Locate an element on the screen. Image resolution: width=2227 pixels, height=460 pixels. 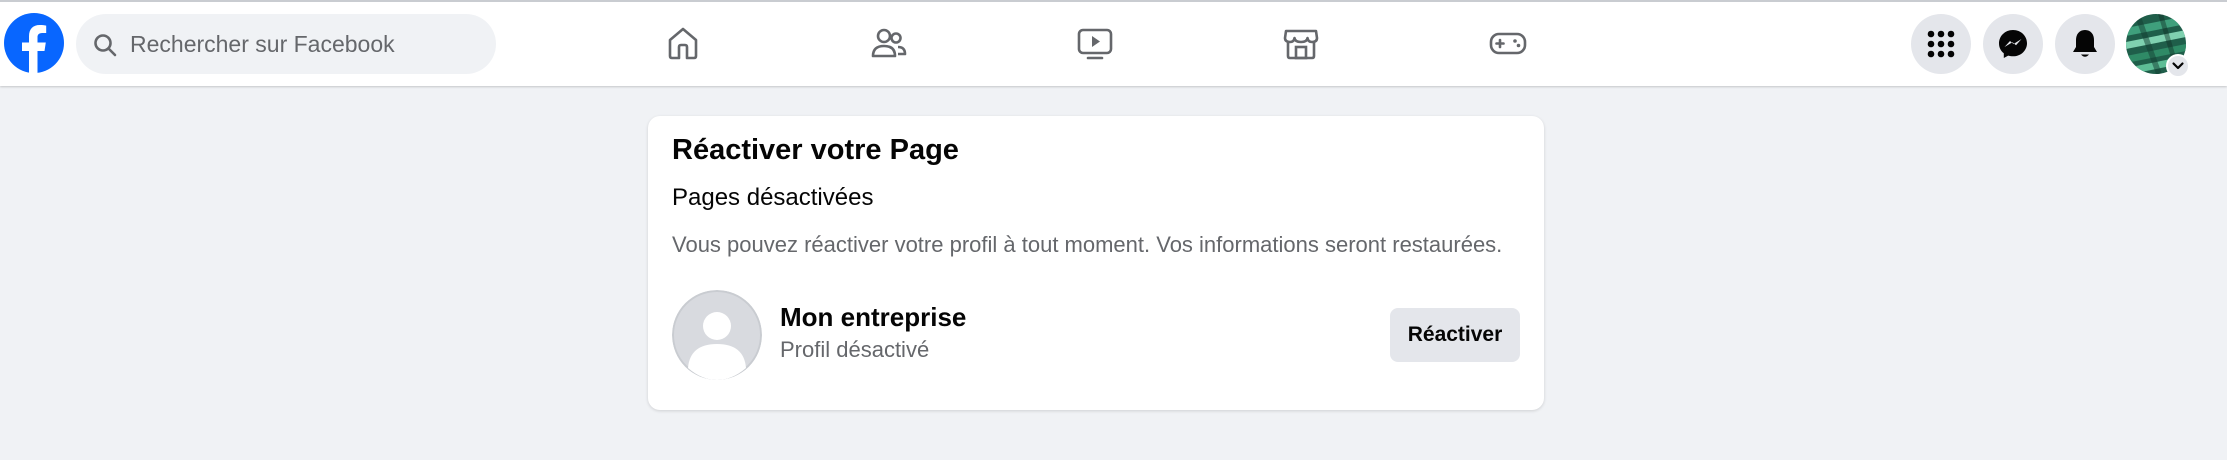
menu-grid-icon is located at coordinates (1941, 44).